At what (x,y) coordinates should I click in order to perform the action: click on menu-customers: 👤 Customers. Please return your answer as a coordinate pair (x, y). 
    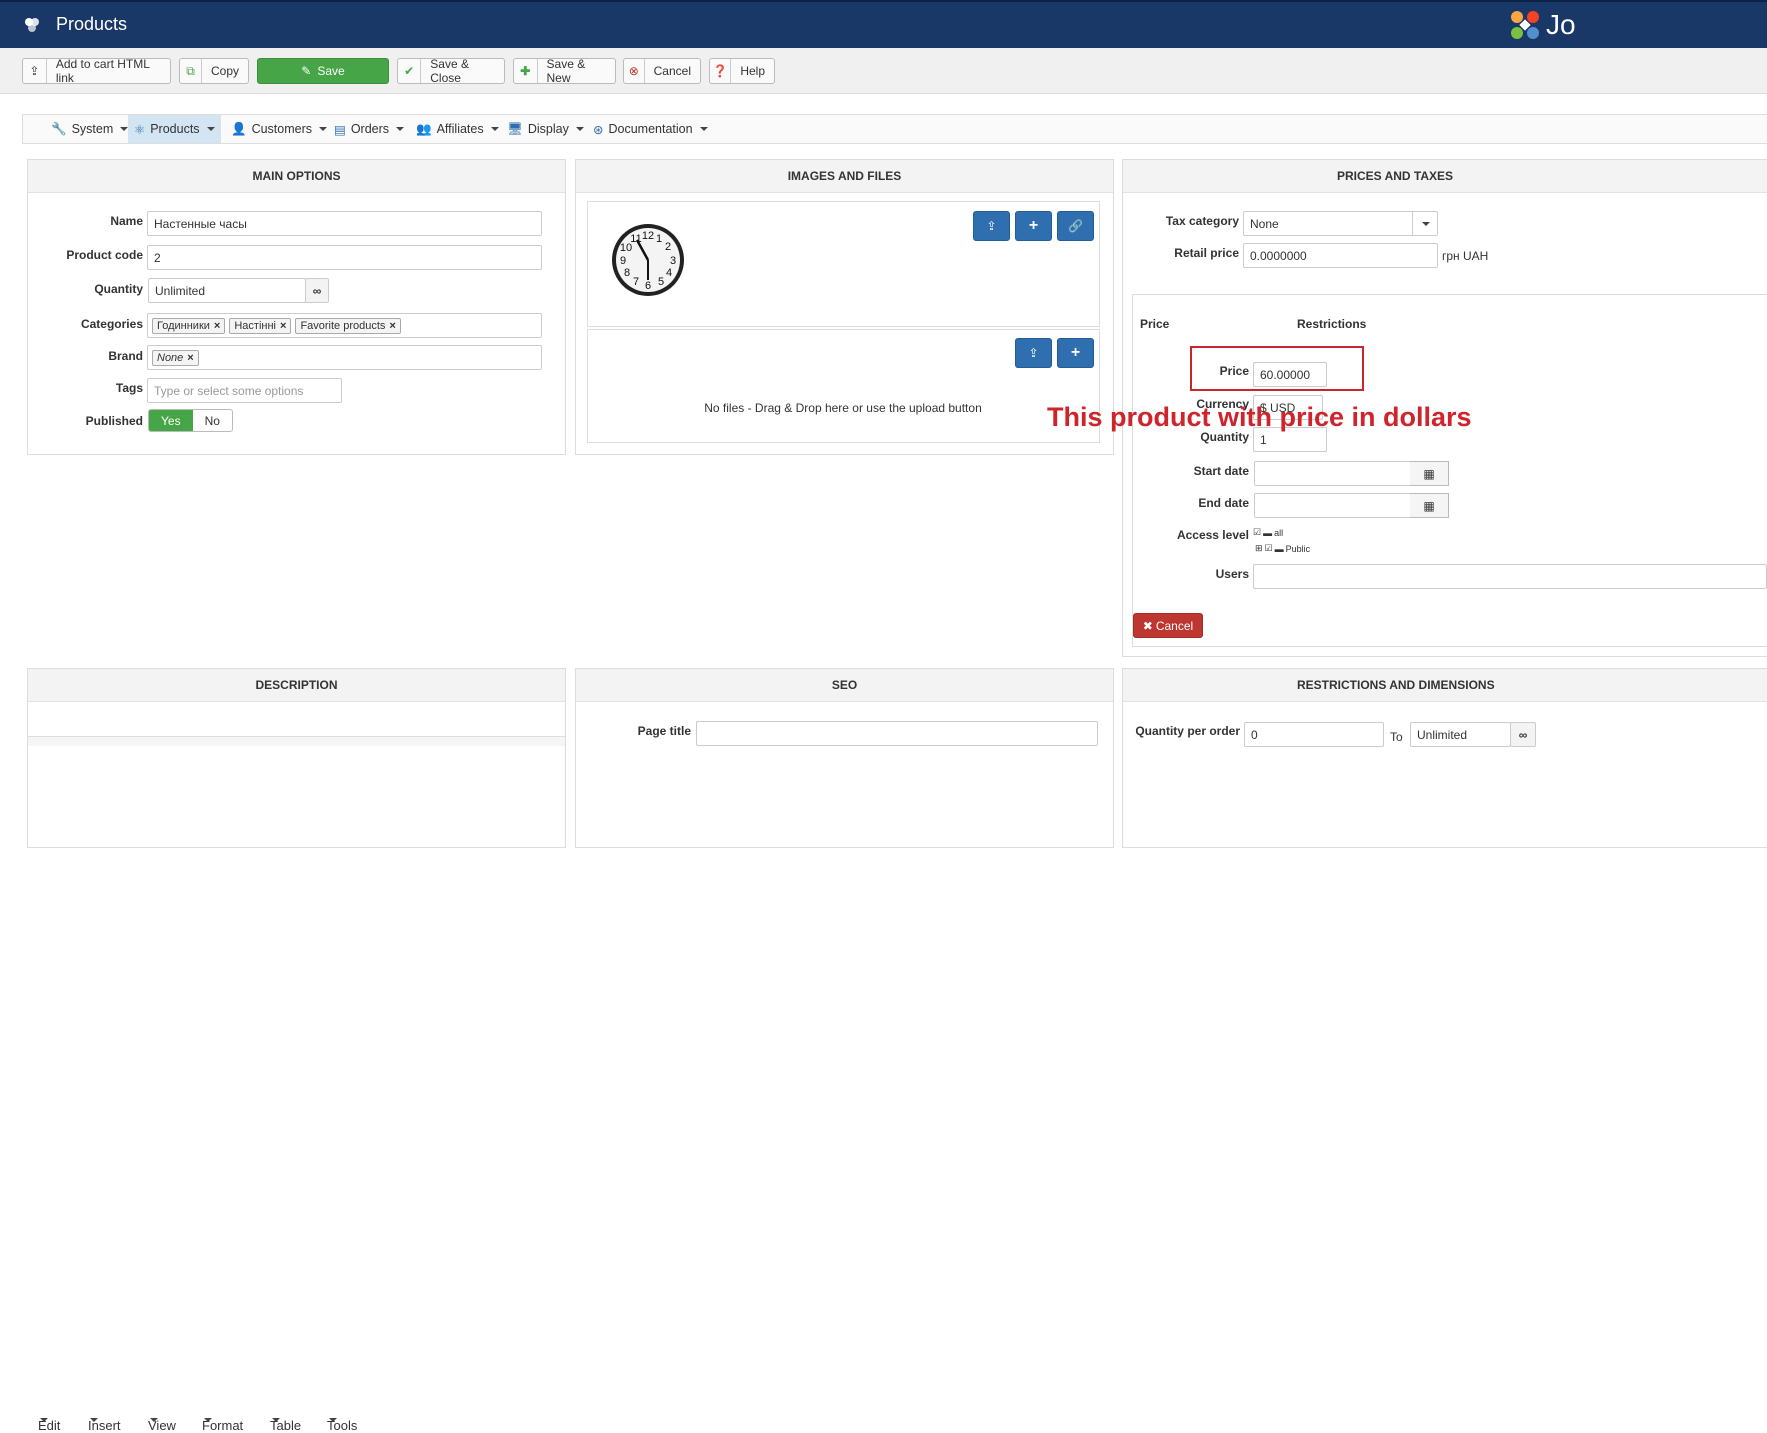
    Looking at the image, I should click on (279, 129).